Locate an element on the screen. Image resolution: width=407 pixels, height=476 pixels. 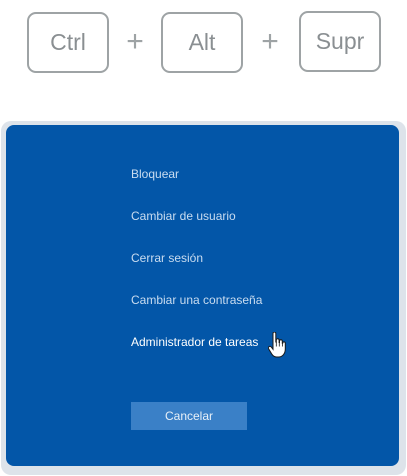
alt-key: Alt is located at coordinates (202, 42).